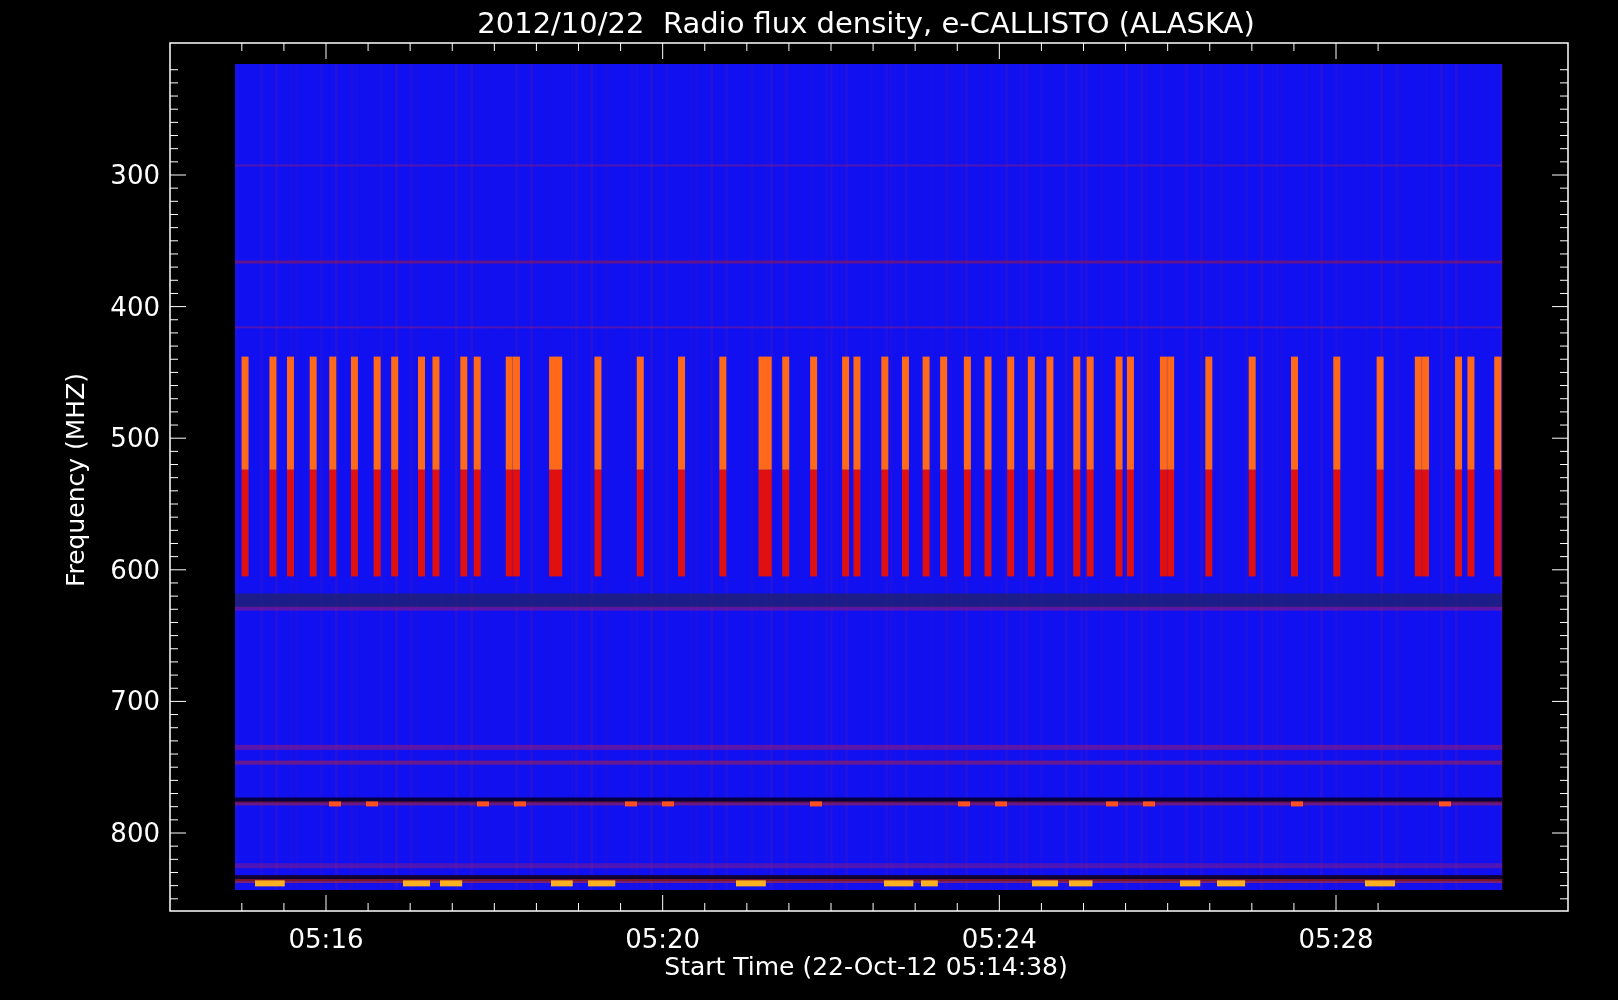 The width and height of the screenshot is (1618, 1000). I want to click on chart-title: 2012/10/22 Radio flux density, e-CALLISTO (ALASKA), so click(866, 23).